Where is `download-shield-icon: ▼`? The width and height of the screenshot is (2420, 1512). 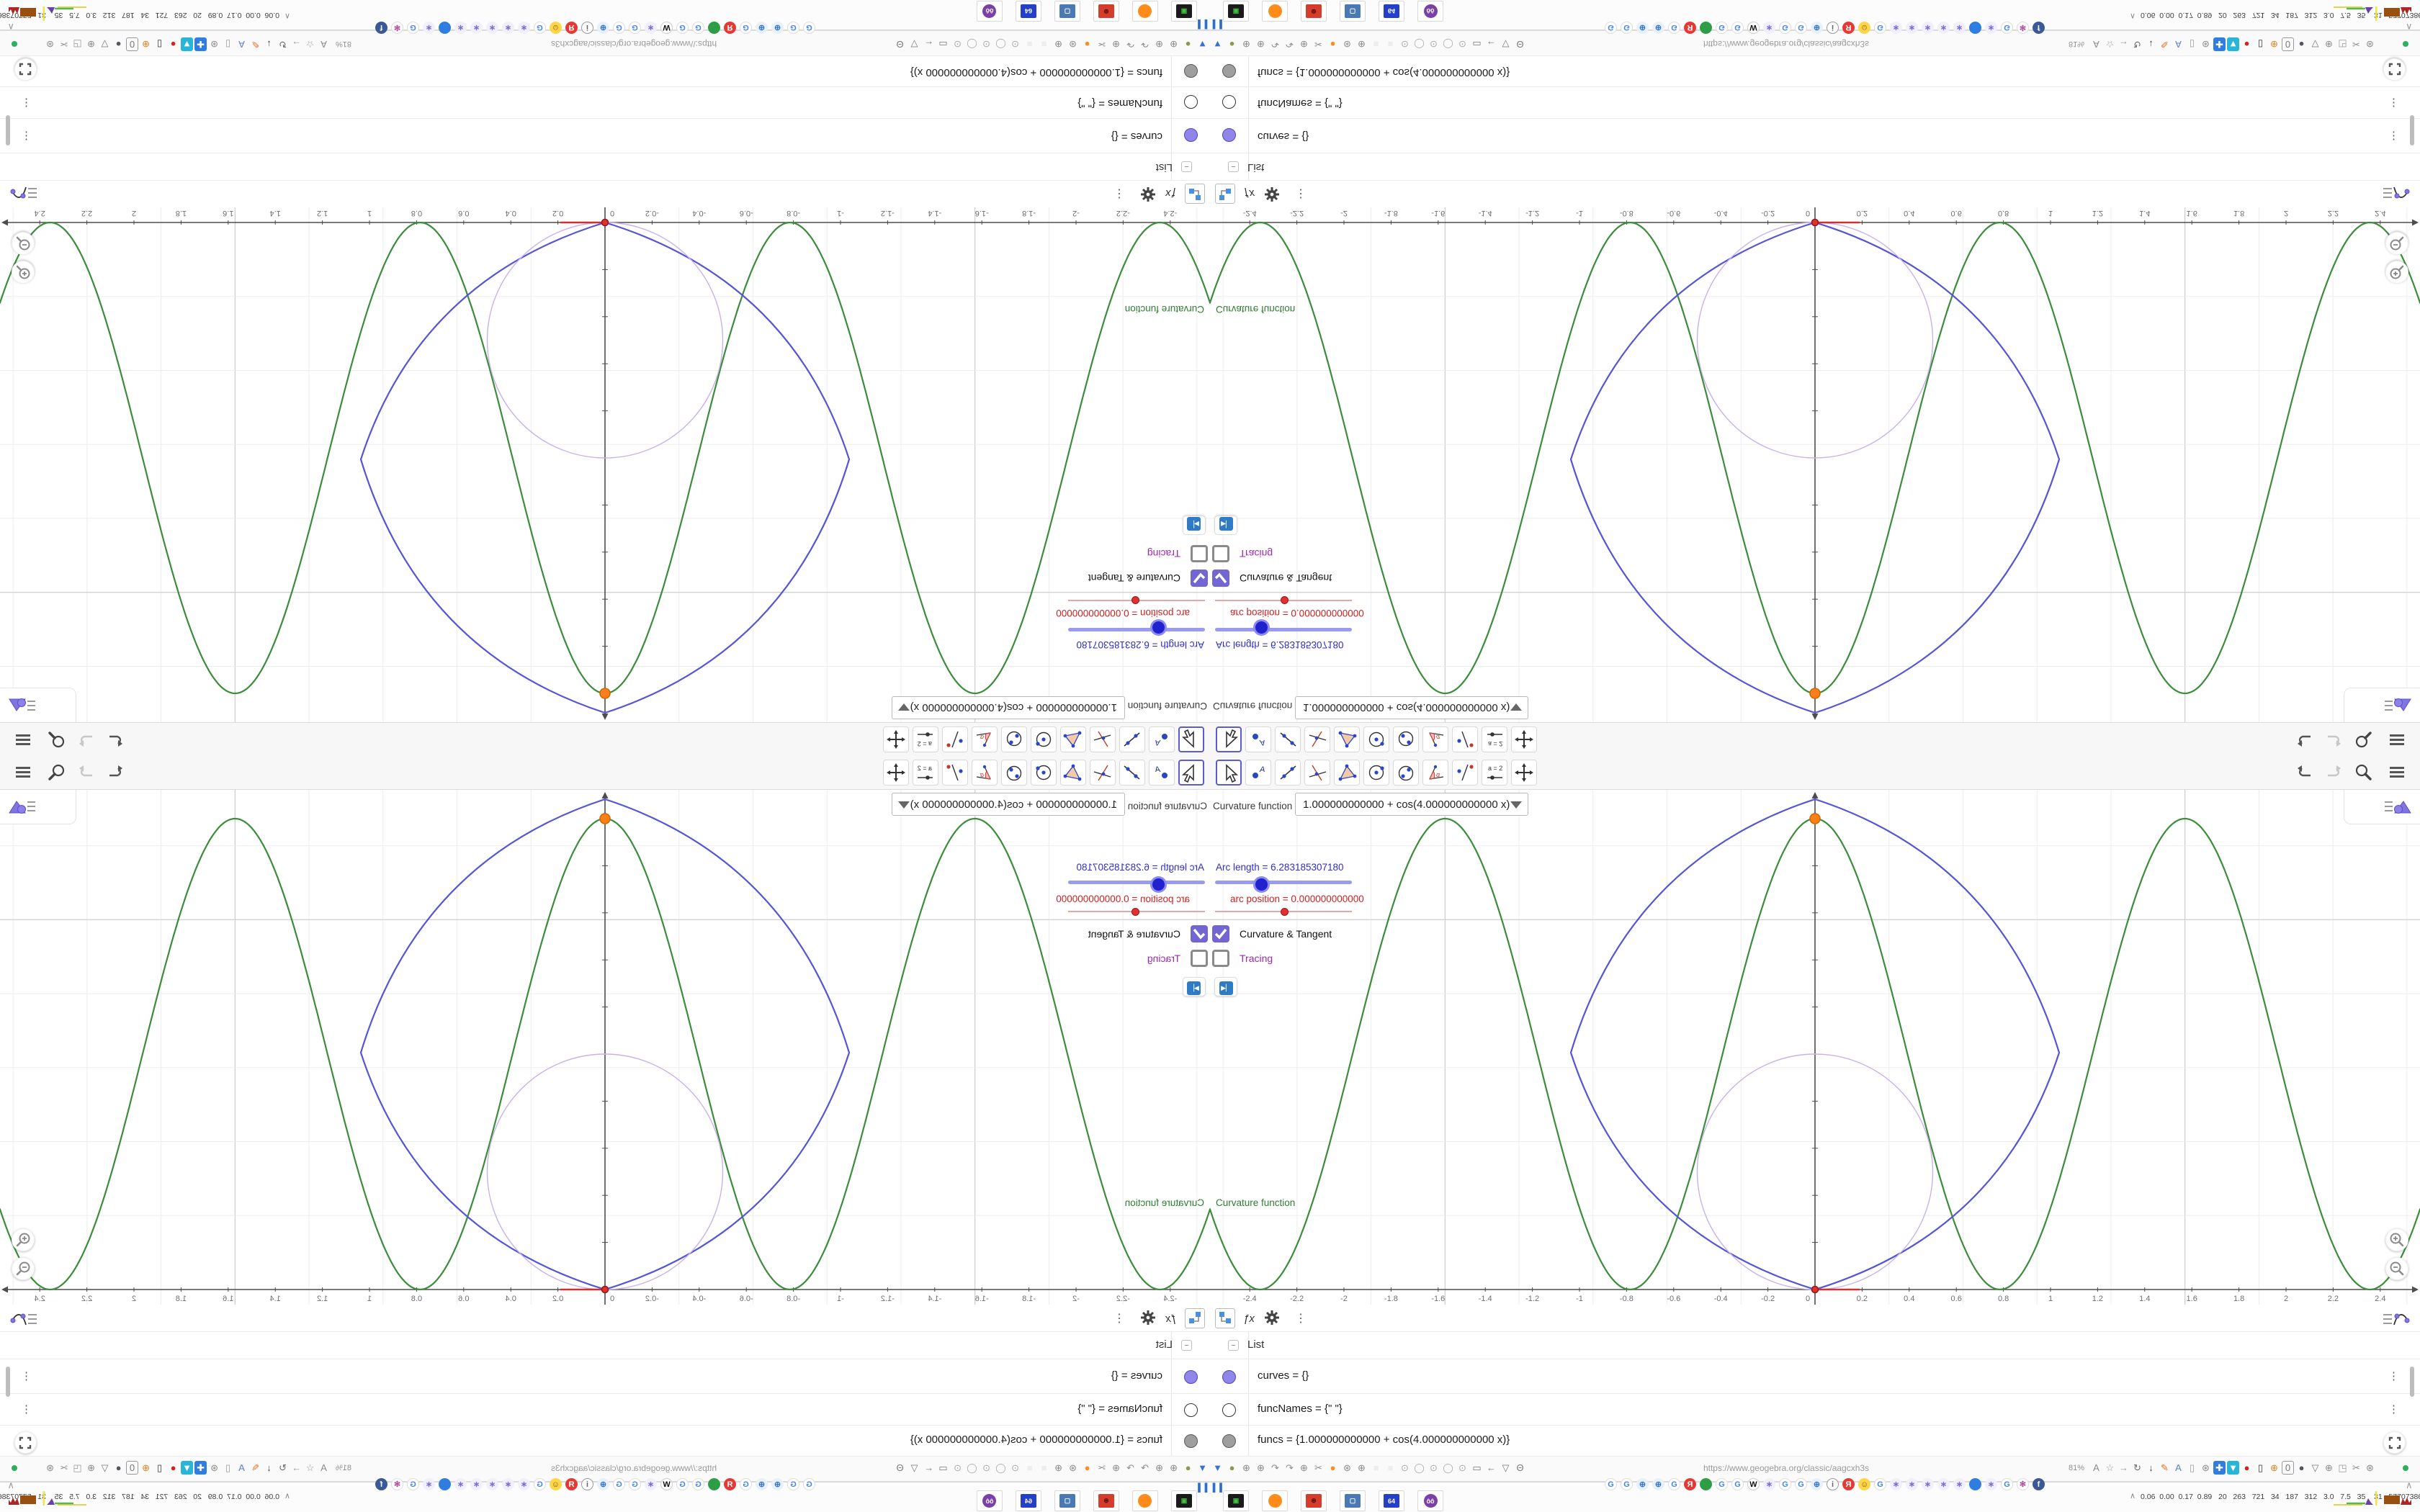 download-shield-icon: ▼ is located at coordinates (187, 1468).